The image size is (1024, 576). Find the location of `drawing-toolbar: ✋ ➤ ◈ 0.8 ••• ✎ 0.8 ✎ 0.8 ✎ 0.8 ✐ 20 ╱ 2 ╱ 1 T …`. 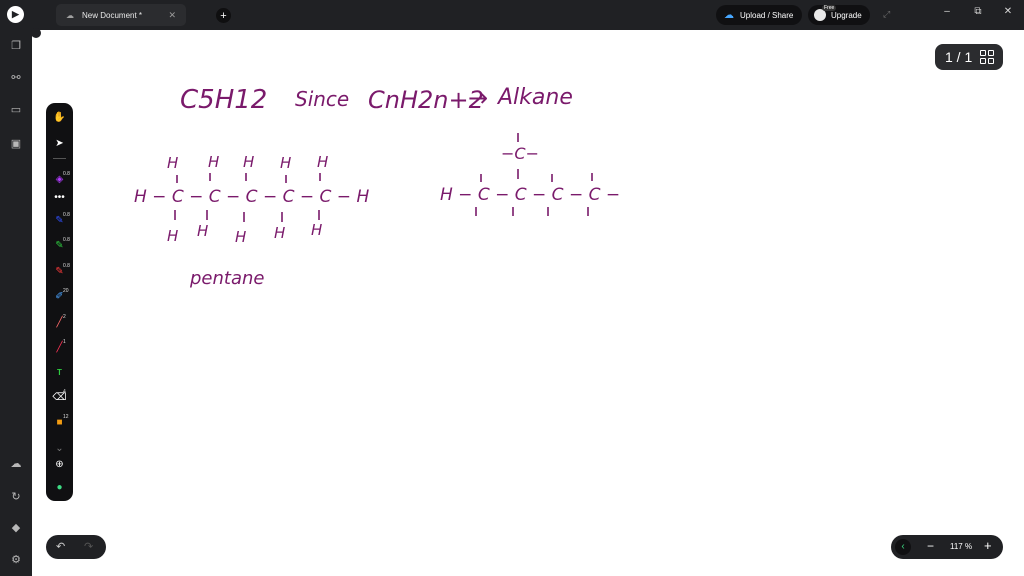

drawing-toolbar: ✋ ➤ ◈ 0.8 ••• ✎ 0.8 ✎ 0.8 ✎ 0.8 ✐ 20 ╱ 2 ╱ 1 T … is located at coordinates (59, 302).